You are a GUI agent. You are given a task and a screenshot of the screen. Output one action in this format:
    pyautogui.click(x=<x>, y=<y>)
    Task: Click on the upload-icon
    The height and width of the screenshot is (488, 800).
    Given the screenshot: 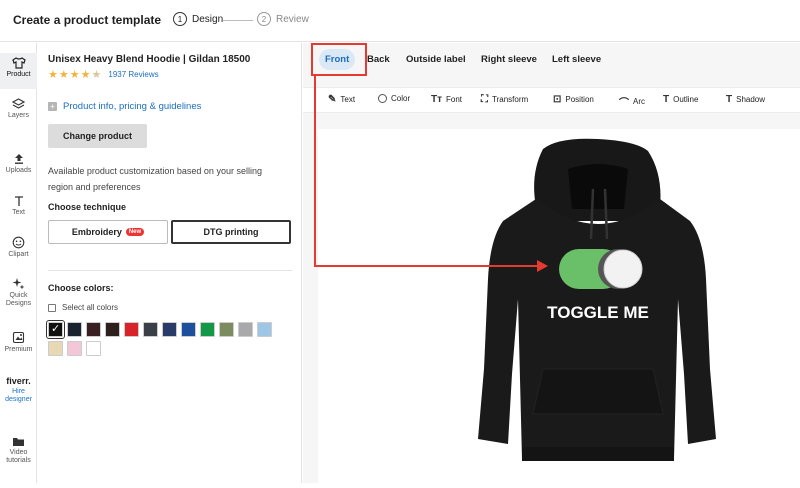 What is the action you would take?
    pyautogui.click(x=18, y=159)
    